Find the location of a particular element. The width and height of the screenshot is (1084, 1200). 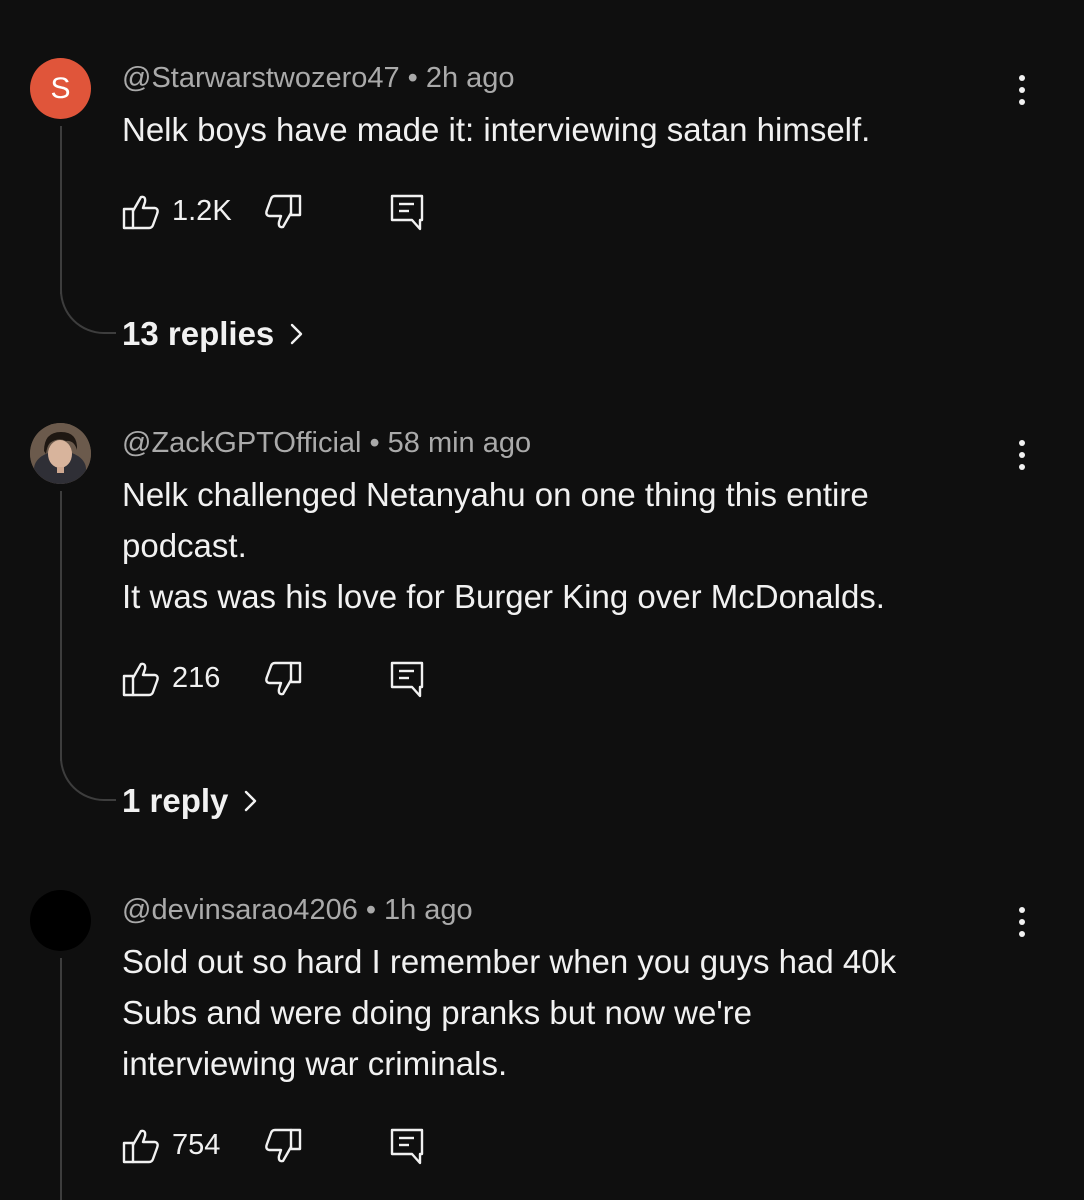

author-handle: @devinsarao4206 is located at coordinates (240, 910).